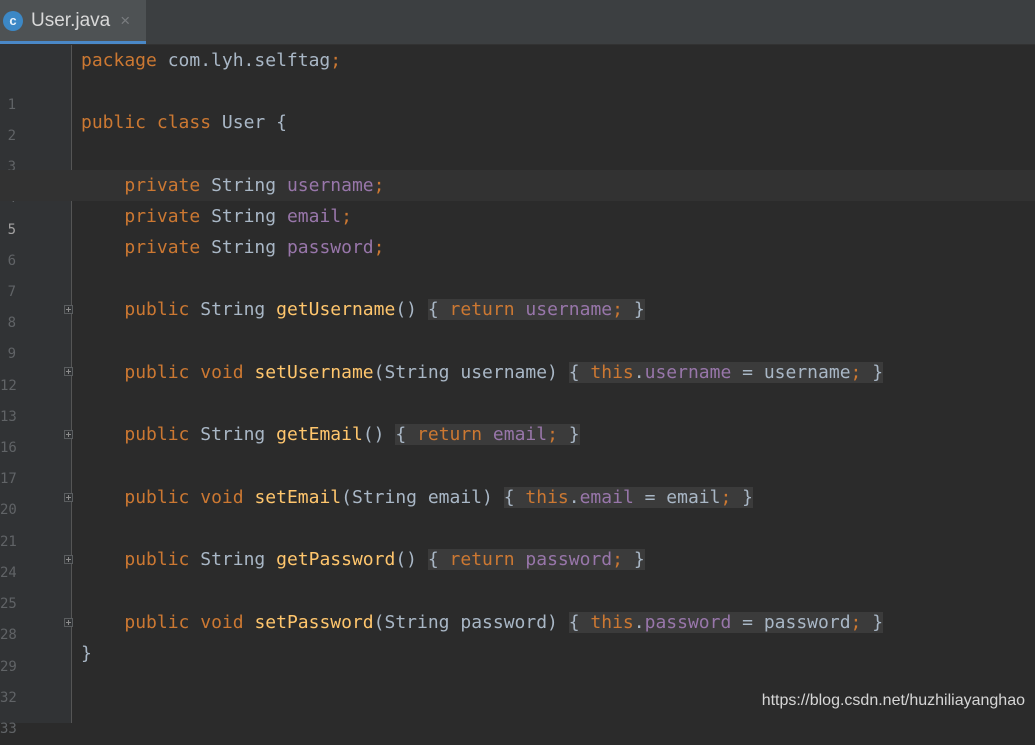 This screenshot has height=745, width=1035. What do you see at coordinates (551, 247) in the screenshot?
I see `code-line: private String password;` at bounding box center [551, 247].